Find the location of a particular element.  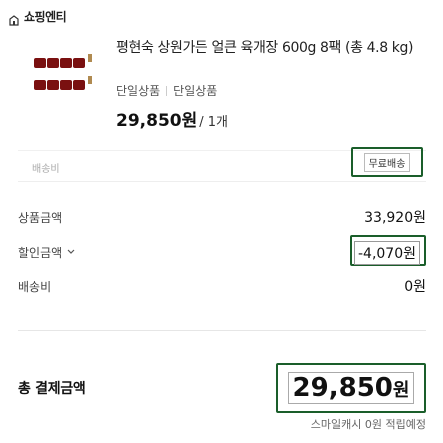

chevron-down-icon is located at coordinates (71, 253).